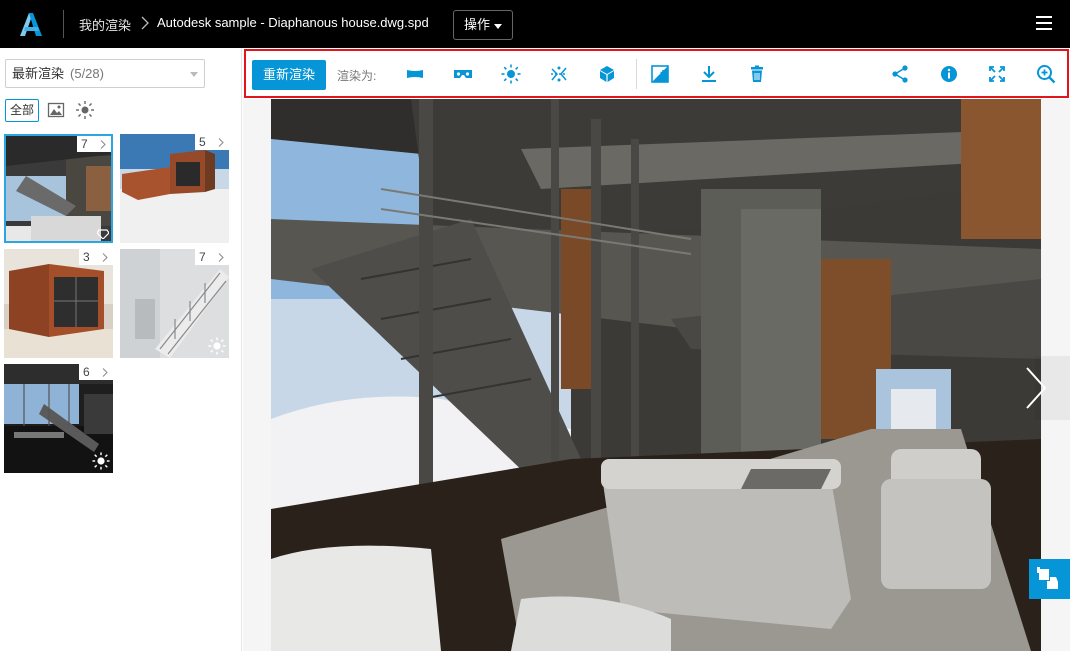 This screenshot has width=1070, height=651. I want to click on thumbnail-5: 6, so click(58, 418).